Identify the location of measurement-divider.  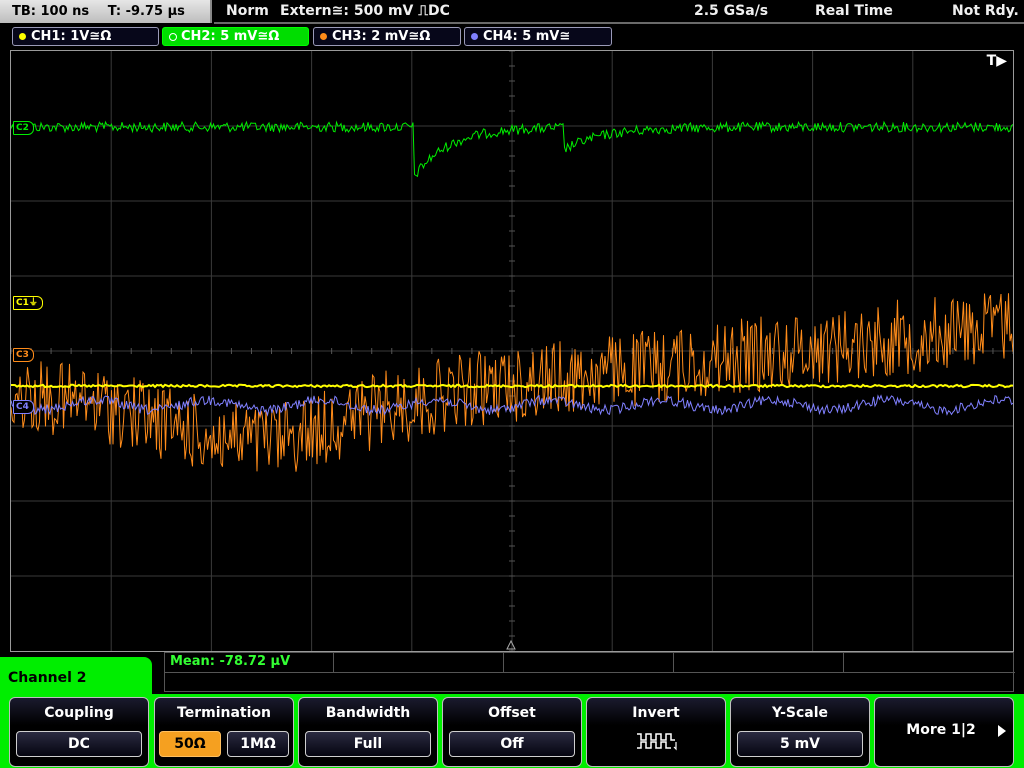
(590, 672).